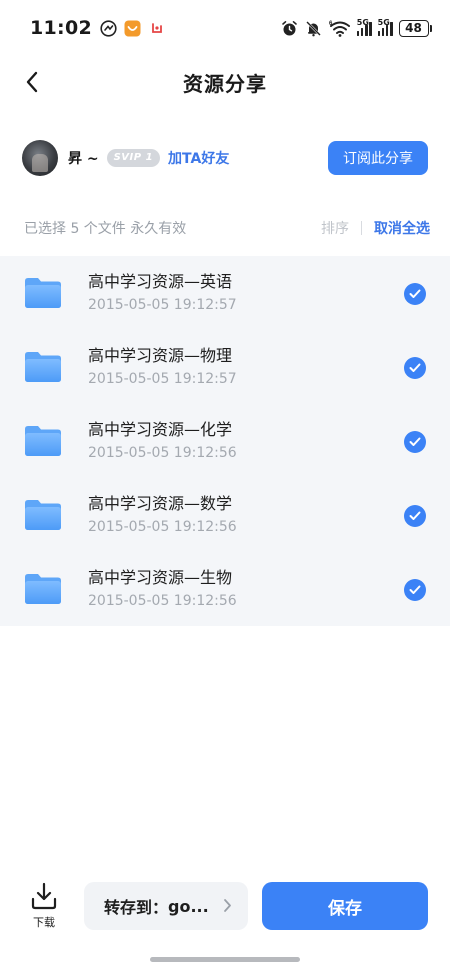 Image resolution: width=450 pixels, height=974 pixels. What do you see at coordinates (160, 577) in the screenshot?
I see `file-name: 高中学习资源—生物` at bounding box center [160, 577].